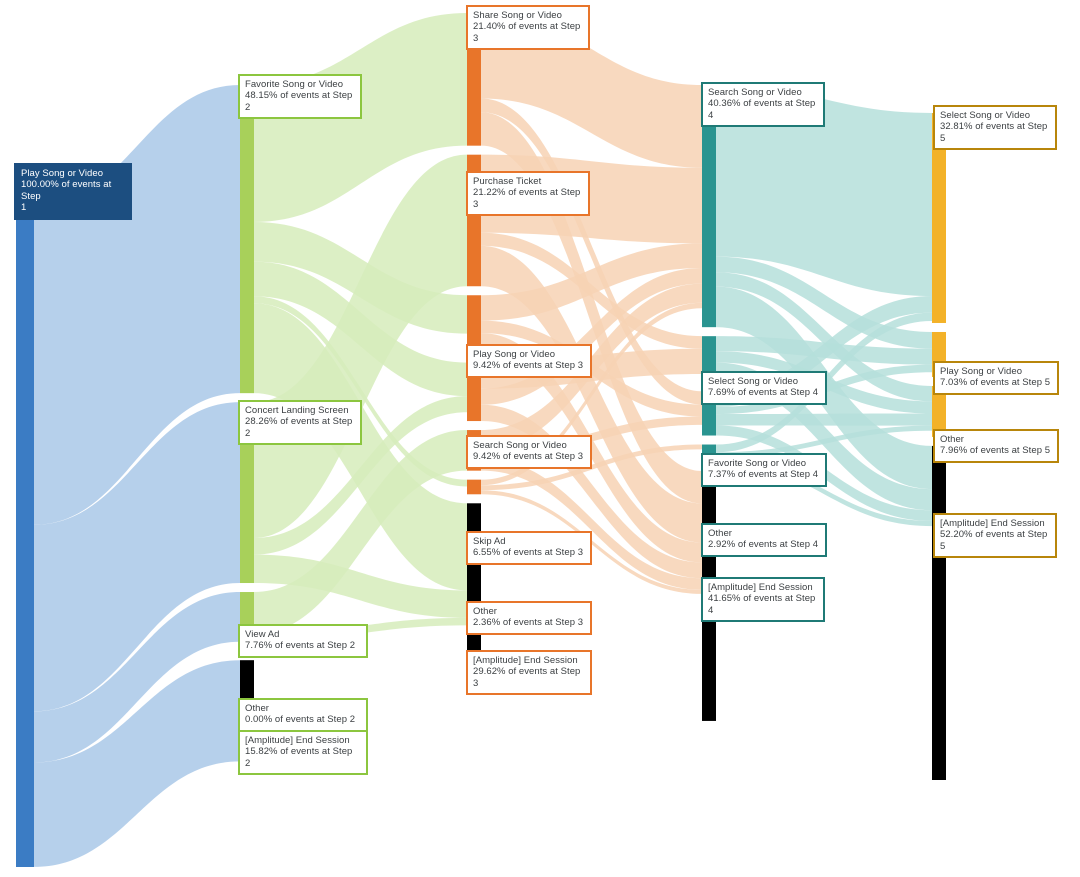  I want to click on node-label-value: 41.65% of events at Step, so click(762, 599).